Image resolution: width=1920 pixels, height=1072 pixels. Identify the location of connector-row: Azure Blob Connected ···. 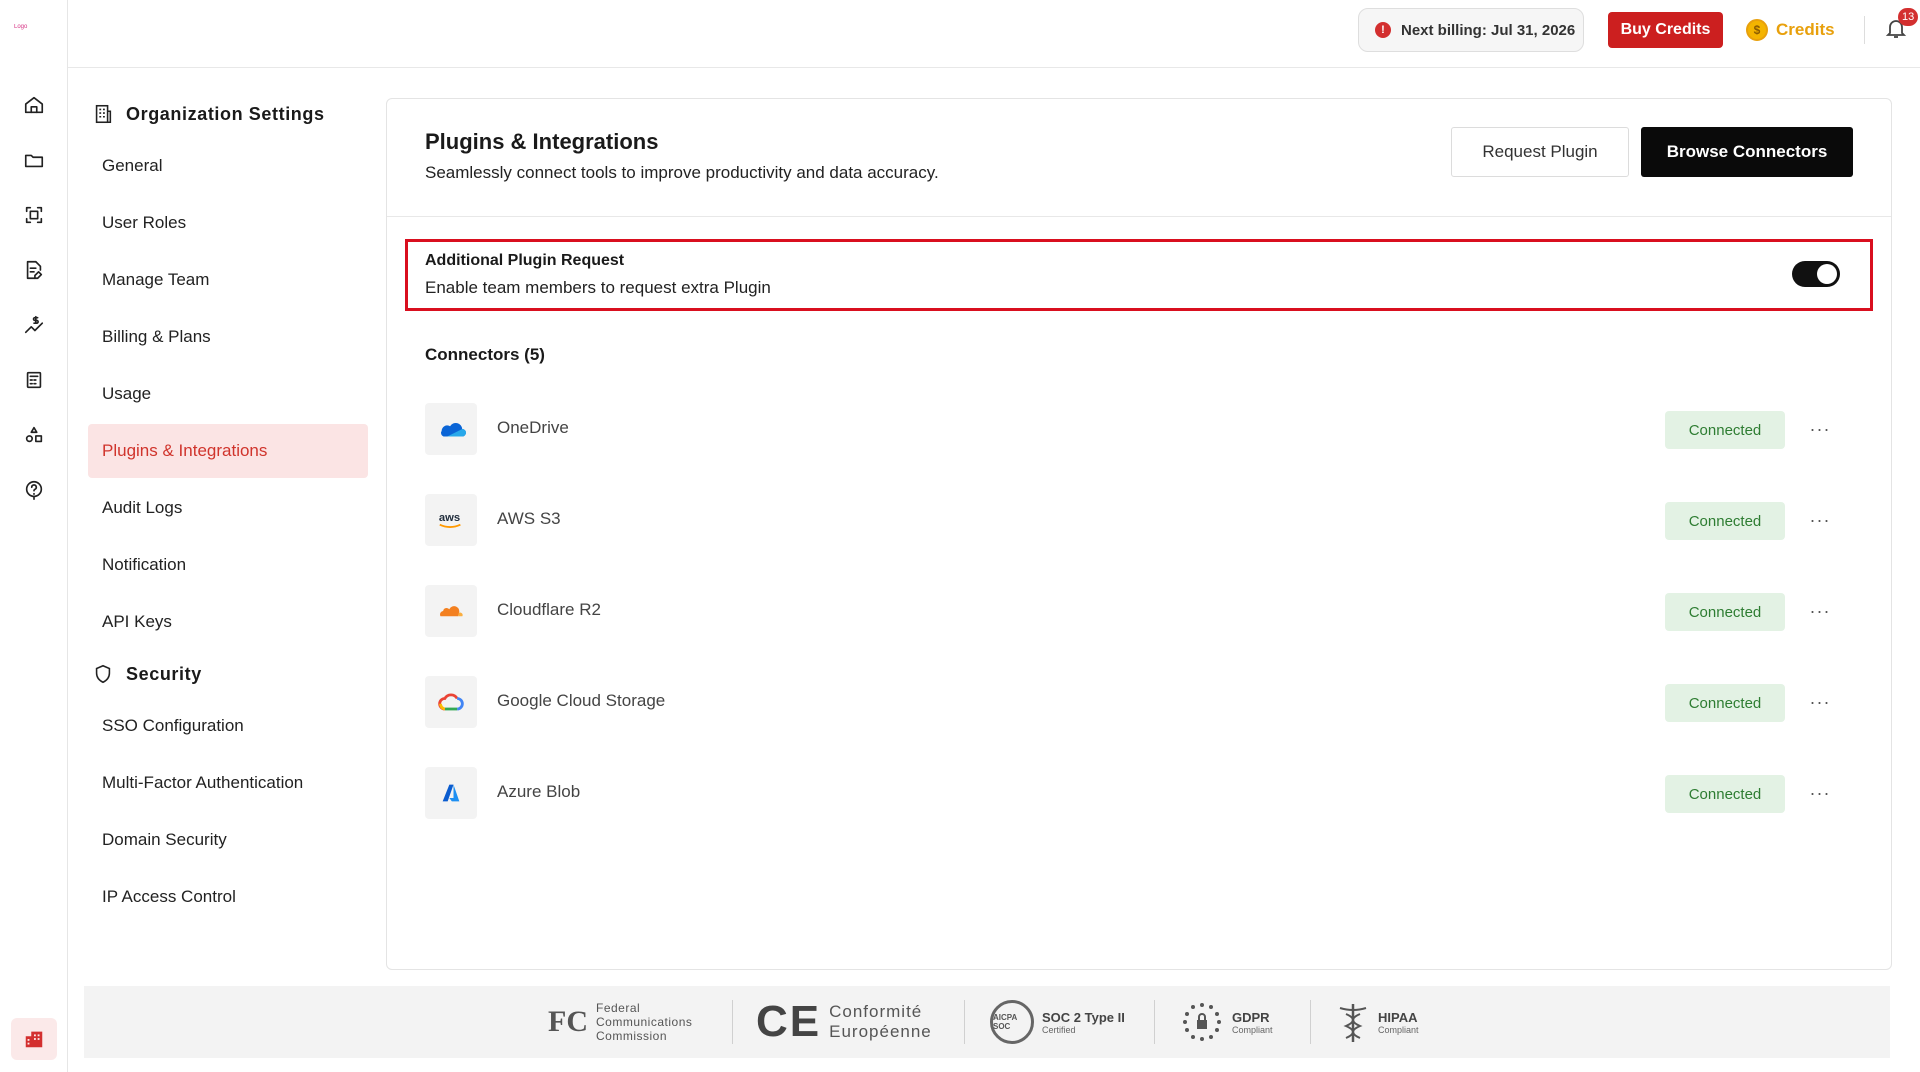
(1140, 794).